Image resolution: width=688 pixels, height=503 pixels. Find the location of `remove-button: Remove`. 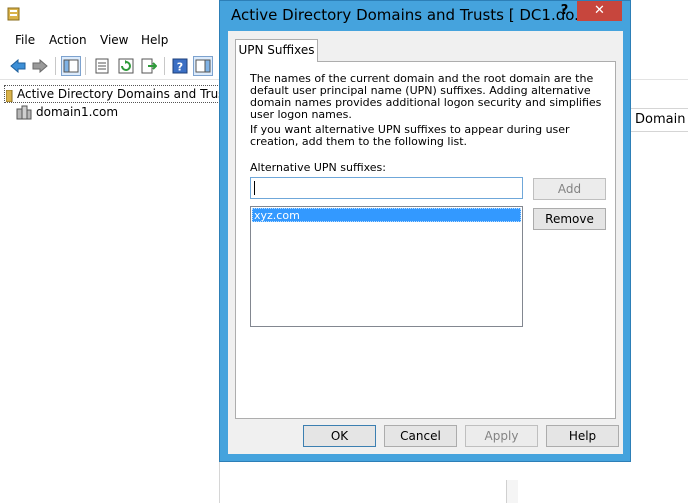

remove-button: Remove is located at coordinates (569, 219).